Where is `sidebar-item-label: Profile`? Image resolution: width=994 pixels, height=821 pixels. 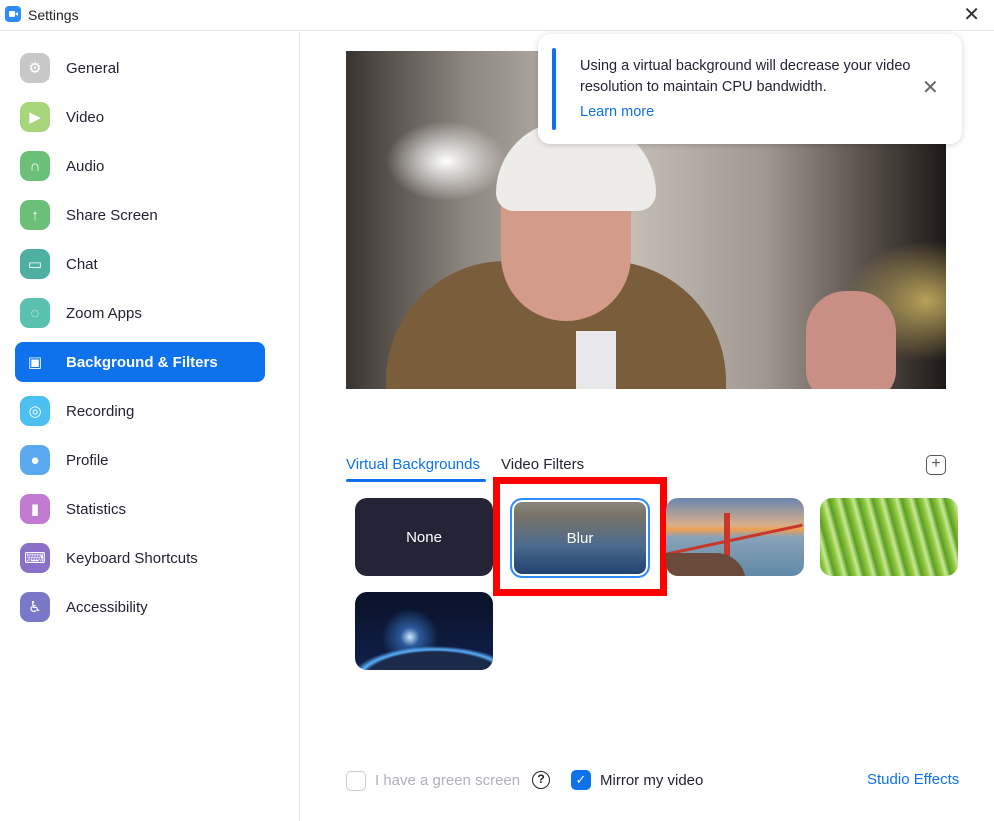
sidebar-item-label: Profile is located at coordinates (87, 460).